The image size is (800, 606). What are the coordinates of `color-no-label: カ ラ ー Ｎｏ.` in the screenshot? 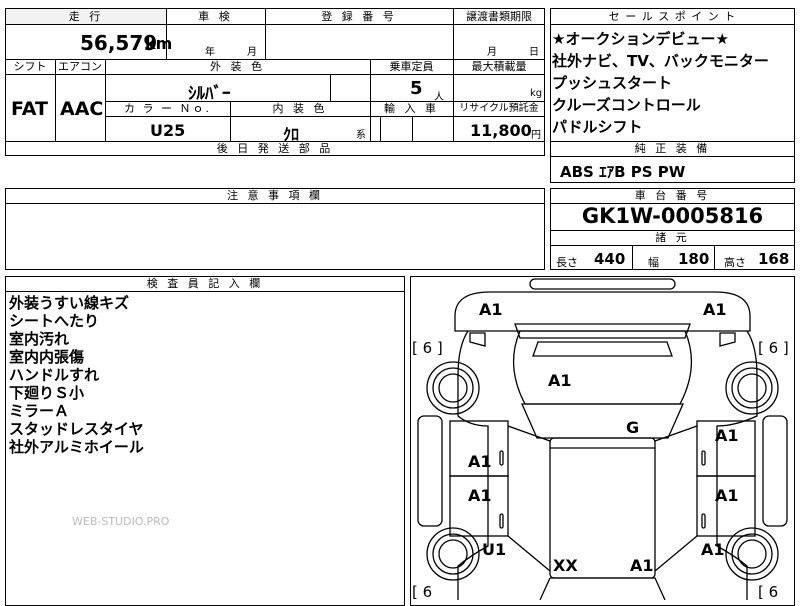 It's located at (167, 108).